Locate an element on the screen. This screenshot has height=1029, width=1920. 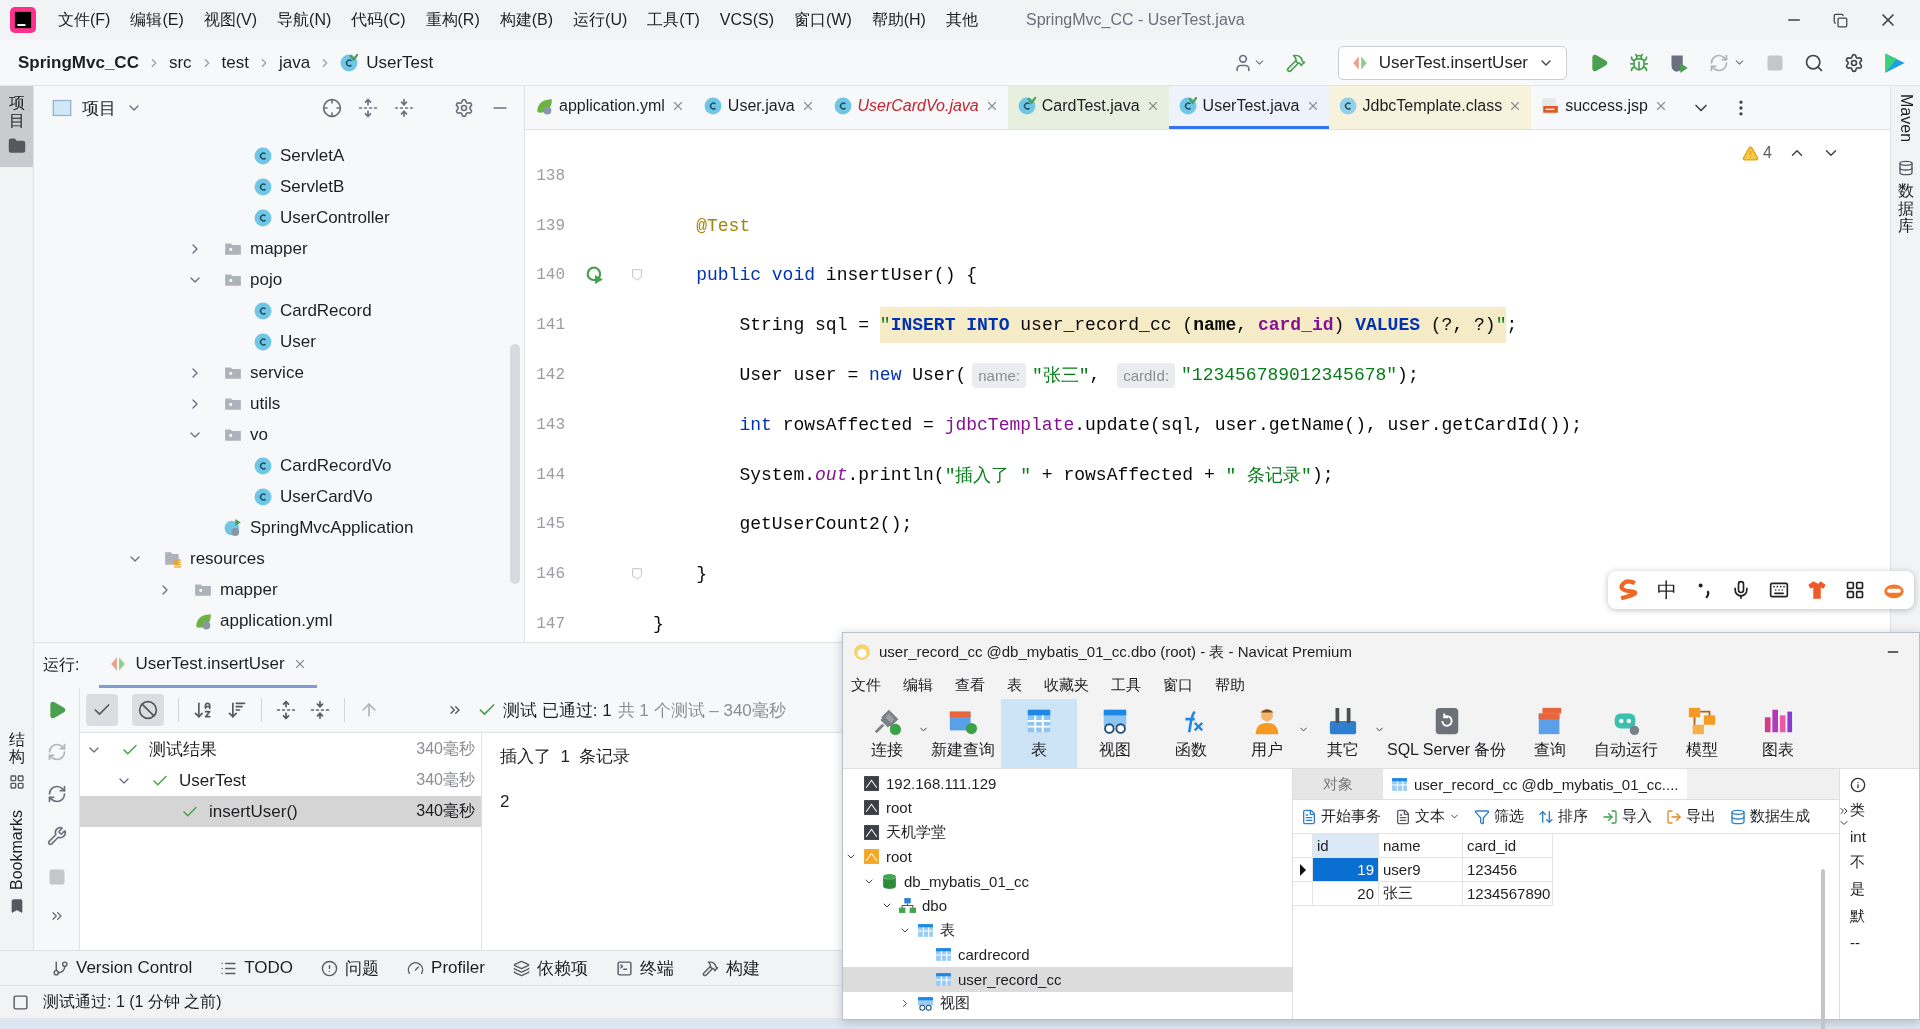
tree-row: db_mybatis_01_cc is located at coordinates (1067, 881).